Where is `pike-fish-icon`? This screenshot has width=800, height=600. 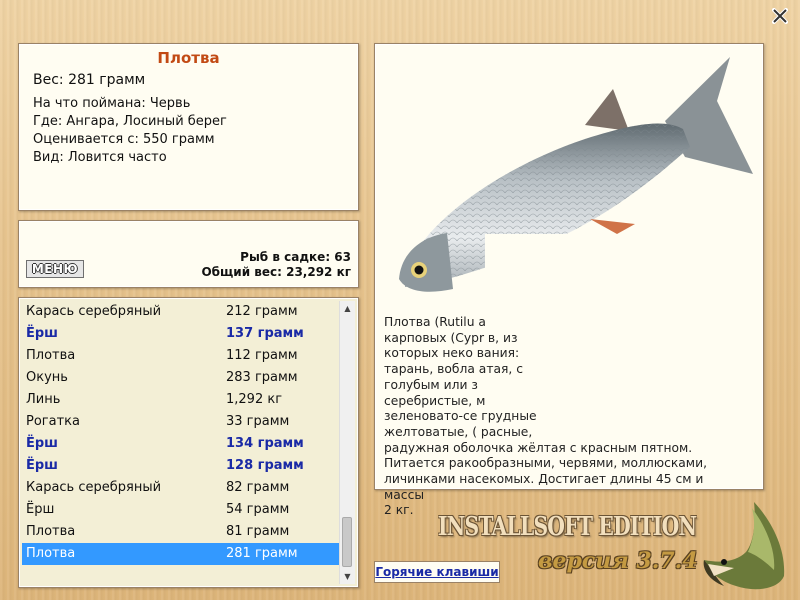
pike-fish-icon is located at coordinates (744, 546).